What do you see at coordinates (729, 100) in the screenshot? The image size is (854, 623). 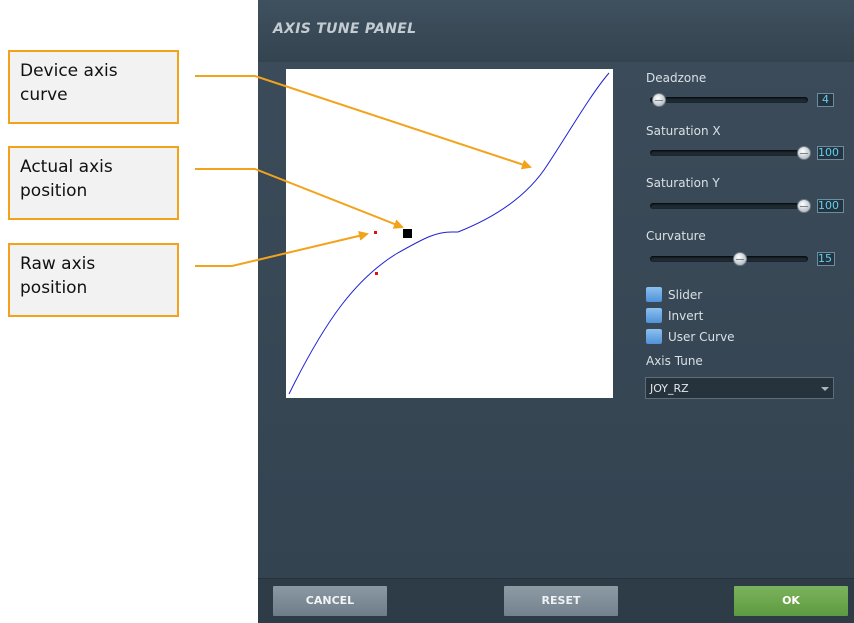 I see `deadzone-slider-track` at bounding box center [729, 100].